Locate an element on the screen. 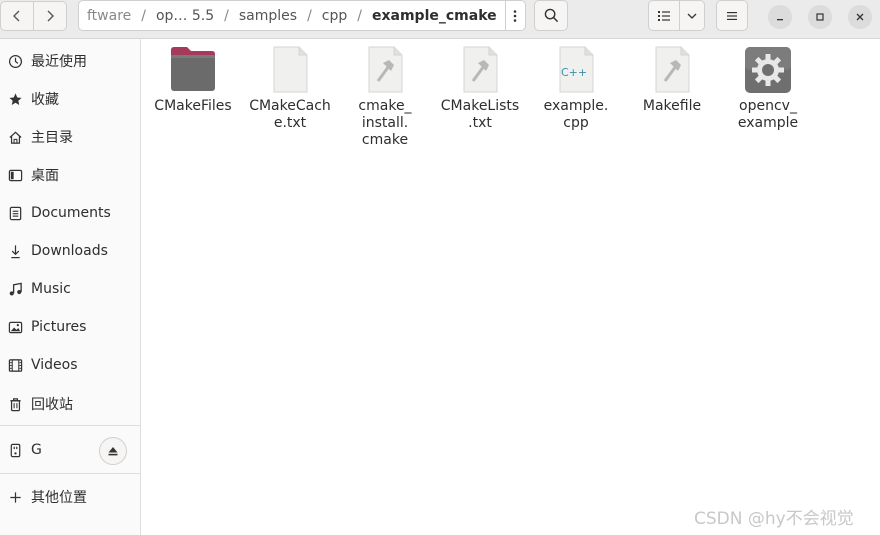  file-name: CMakeCach e.txt is located at coordinates (290, 114).